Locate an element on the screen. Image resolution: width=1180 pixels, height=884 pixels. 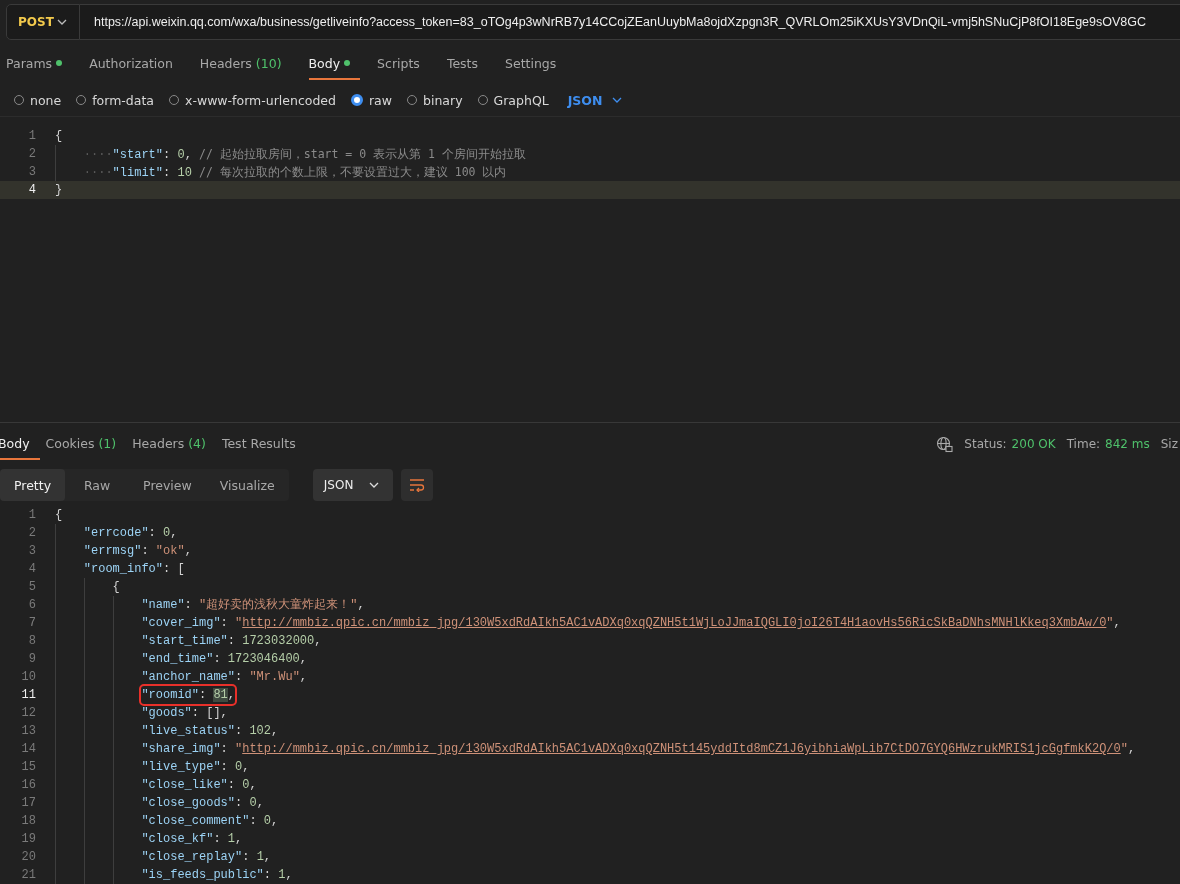
request-tab: Scripts is located at coordinates (403, 64).